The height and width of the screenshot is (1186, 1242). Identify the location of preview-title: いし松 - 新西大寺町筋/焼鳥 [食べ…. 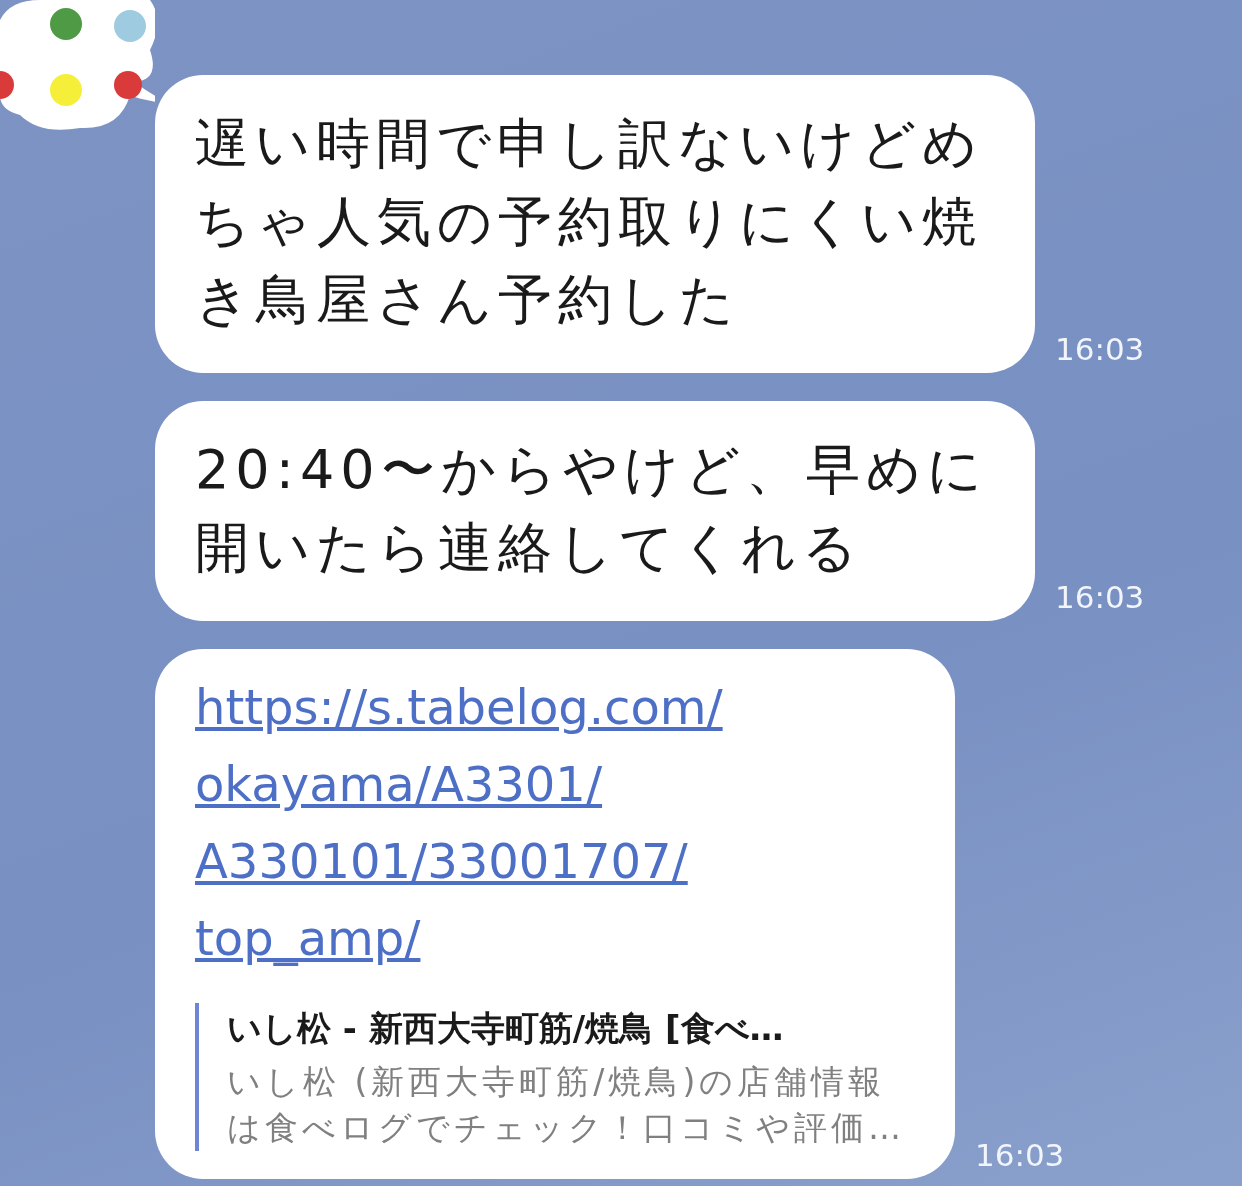
(506, 1028).